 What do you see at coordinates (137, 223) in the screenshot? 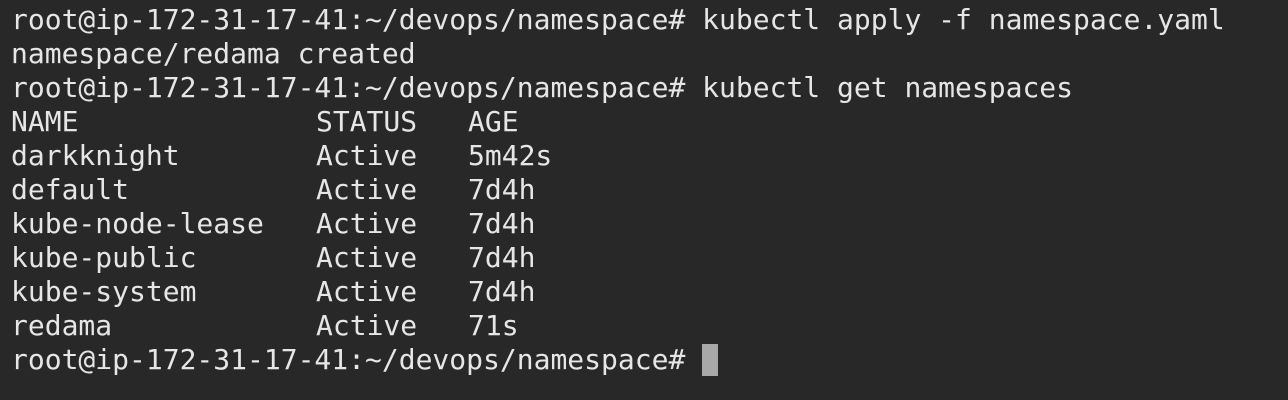
I see `namespace-name: kube-node-lease` at bounding box center [137, 223].